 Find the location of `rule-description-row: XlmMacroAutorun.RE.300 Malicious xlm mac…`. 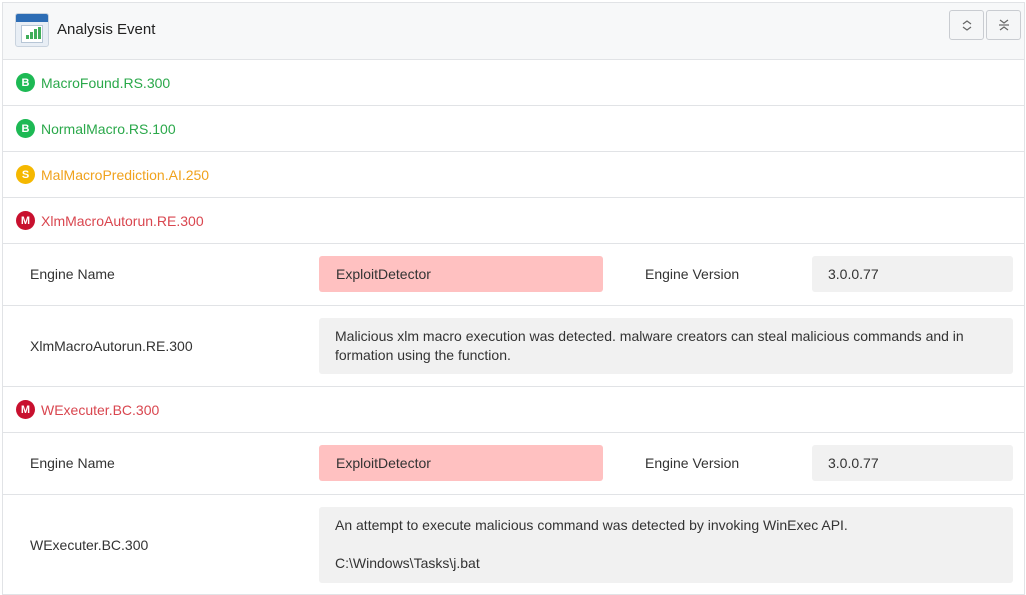

rule-description-row: XlmMacroAutorun.RE.300 Malicious xlm mac… is located at coordinates (513, 346).